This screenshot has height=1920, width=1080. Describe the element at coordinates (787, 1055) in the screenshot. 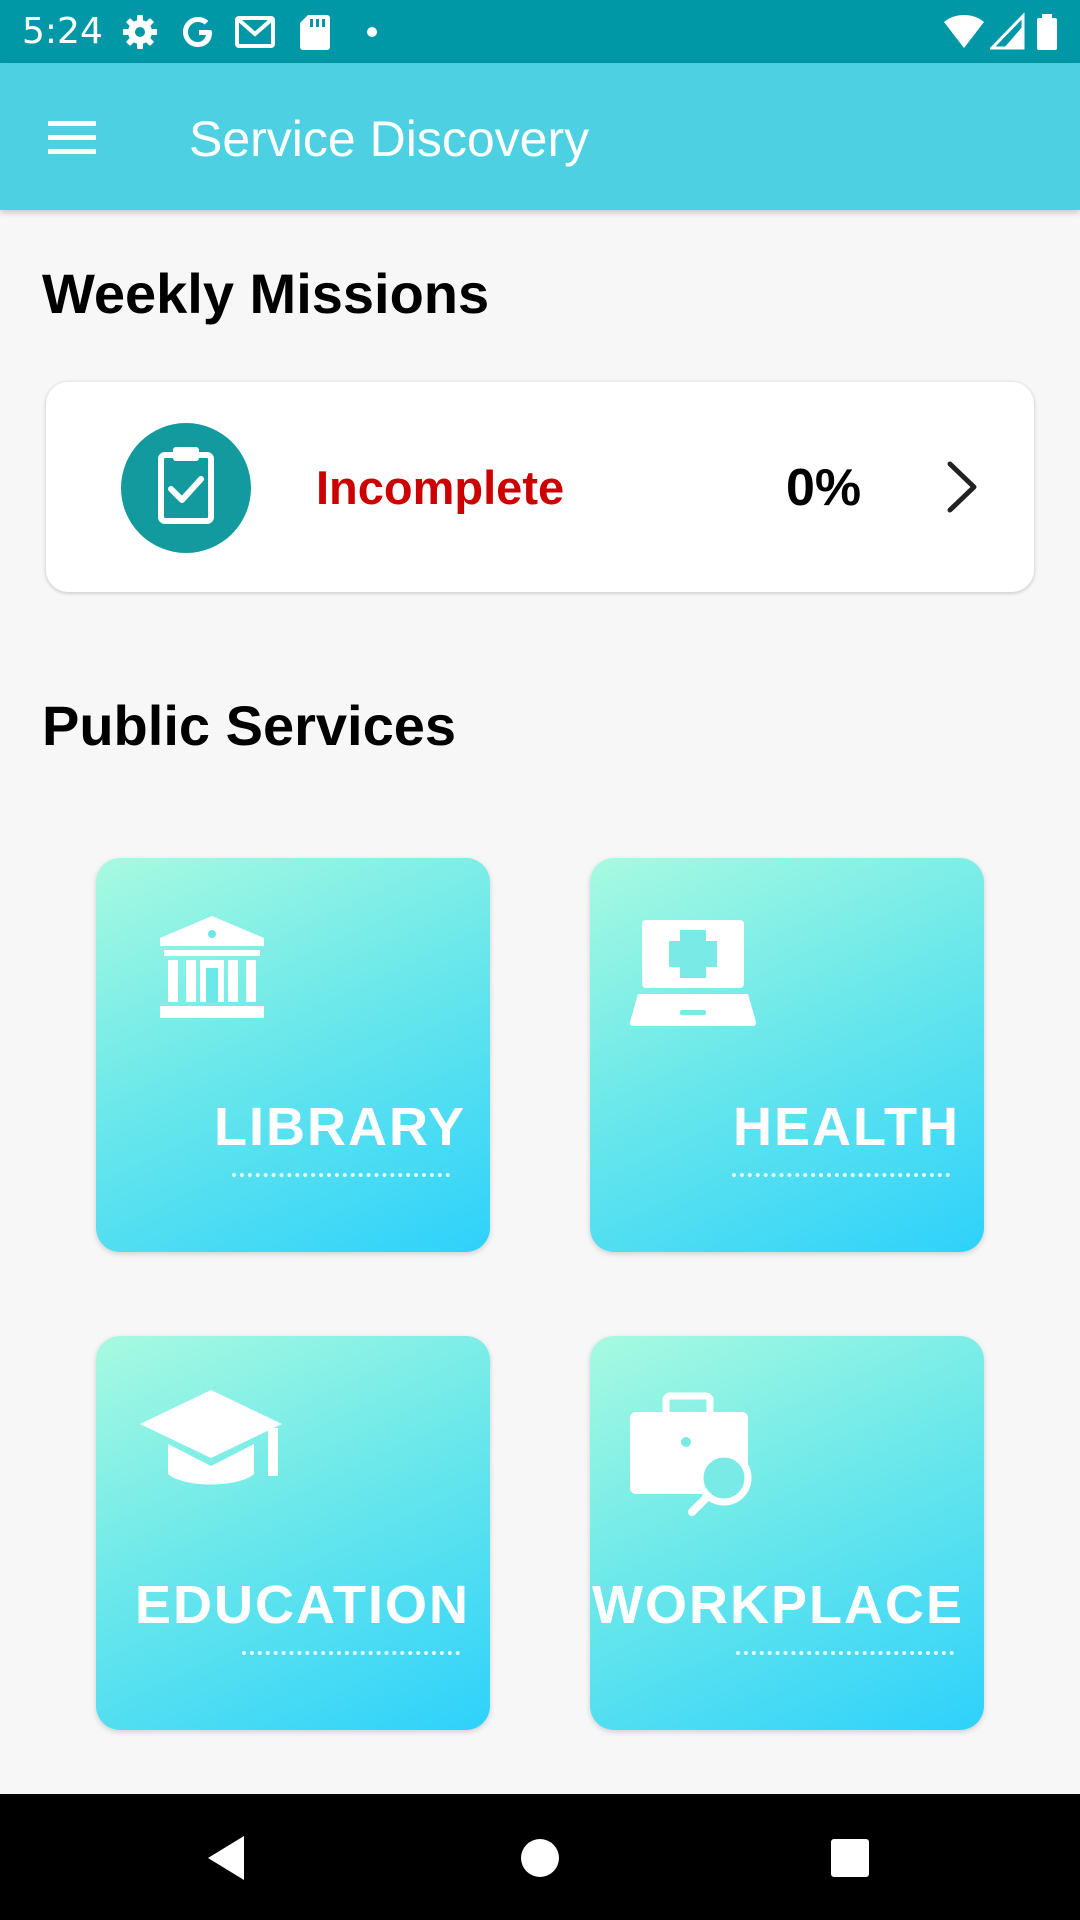

I see `health-tile: HEALTH` at that location.